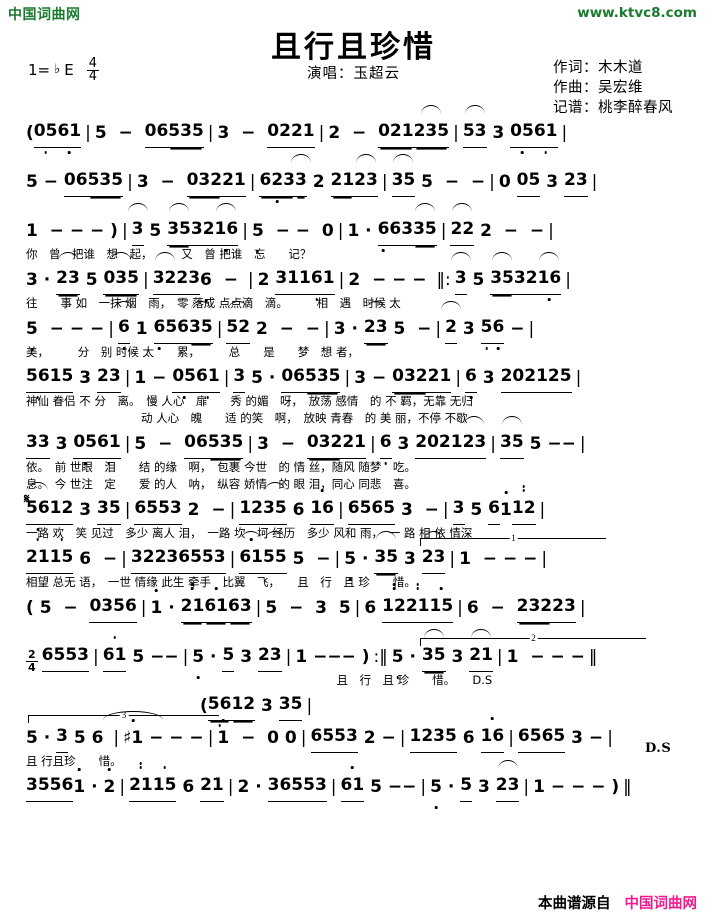 Image resolution: width=707 pixels, height=921 pixels. Describe the element at coordinates (598, 88) in the screenshot. I see `credit-composer: 作曲：吴宏维` at that location.